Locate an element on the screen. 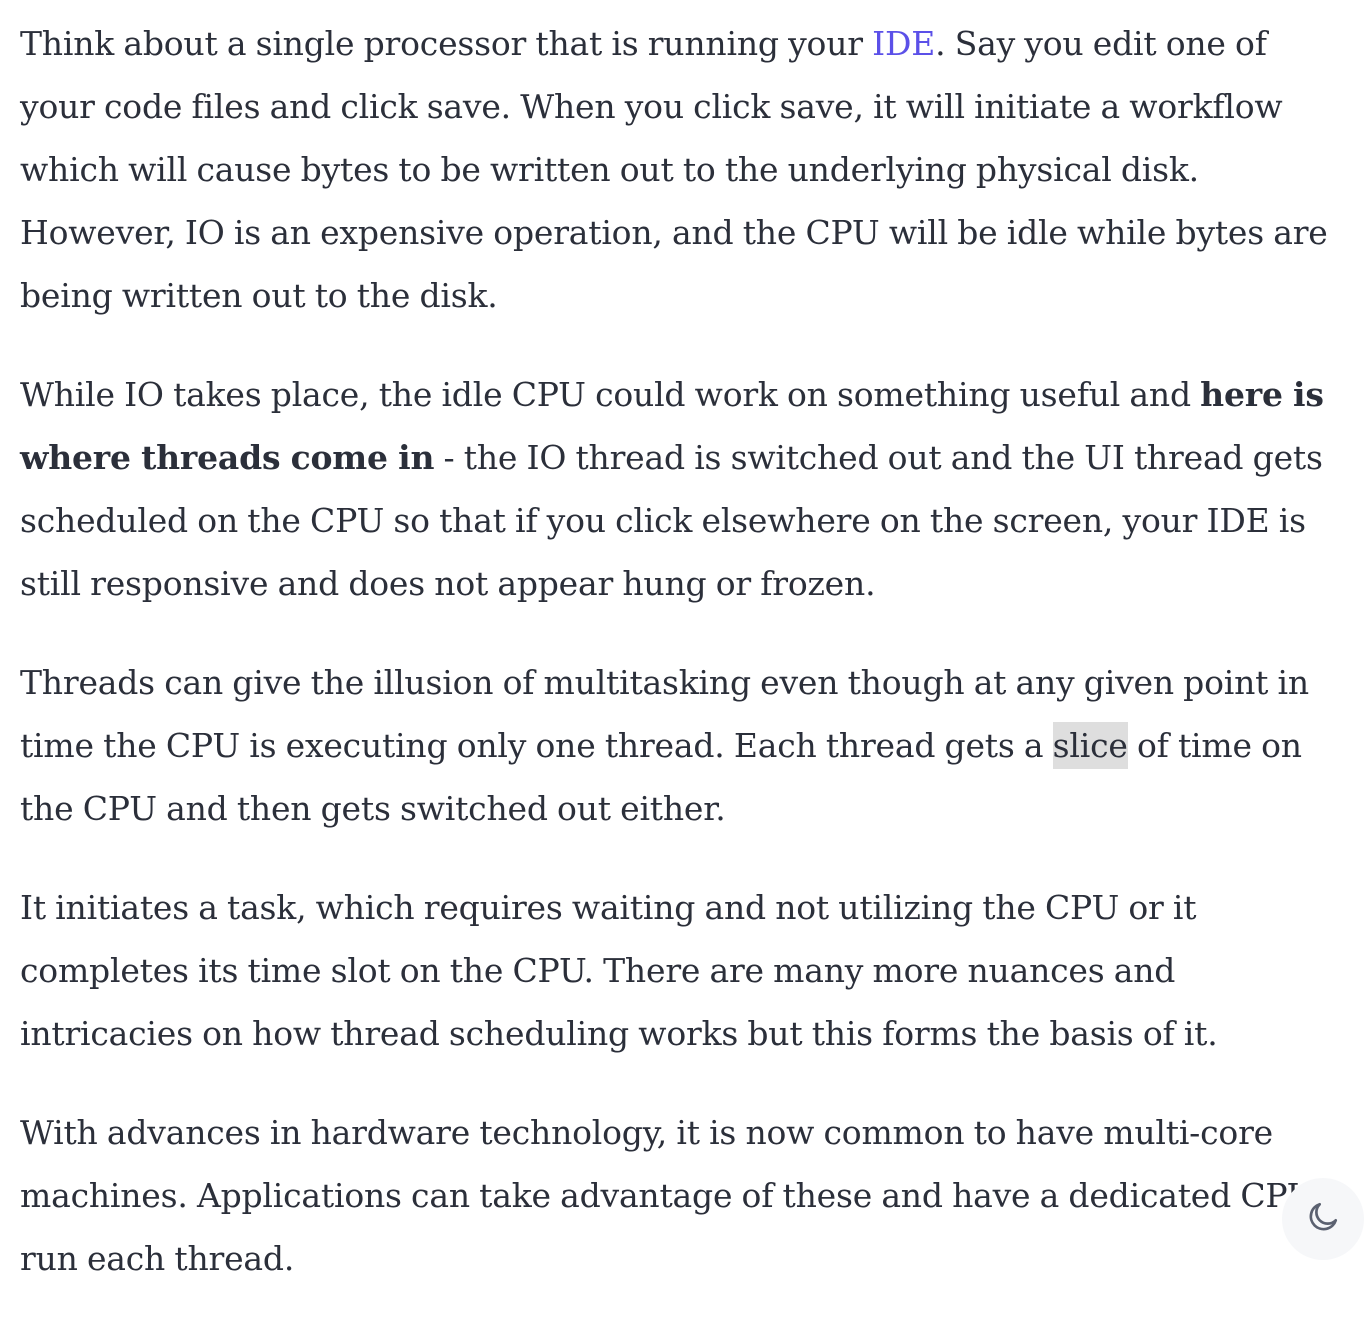 The height and width of the screenshot is (1326, 1366). theme-toggle-button is located at coordinates (1323, 1219).